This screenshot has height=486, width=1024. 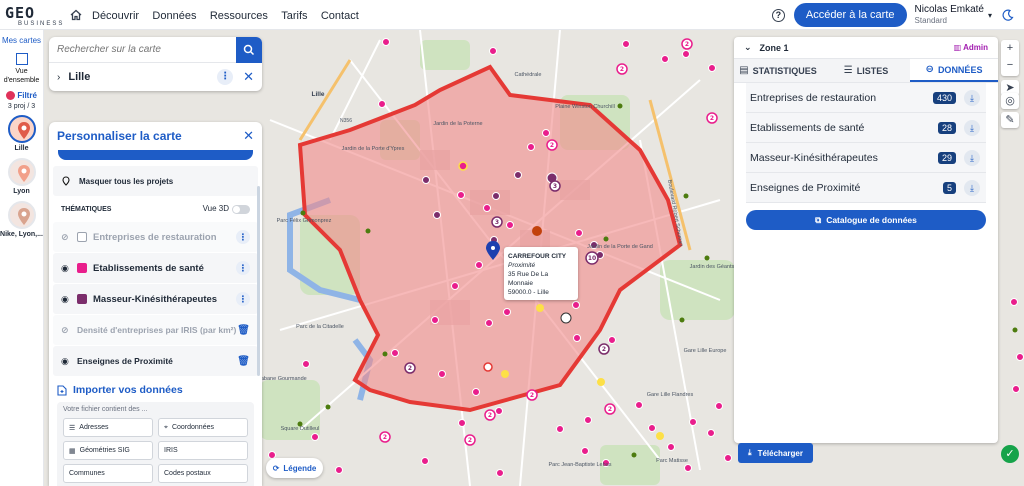 I want to click on status-ok-icon: ✓, so click(x=1010, y=454).